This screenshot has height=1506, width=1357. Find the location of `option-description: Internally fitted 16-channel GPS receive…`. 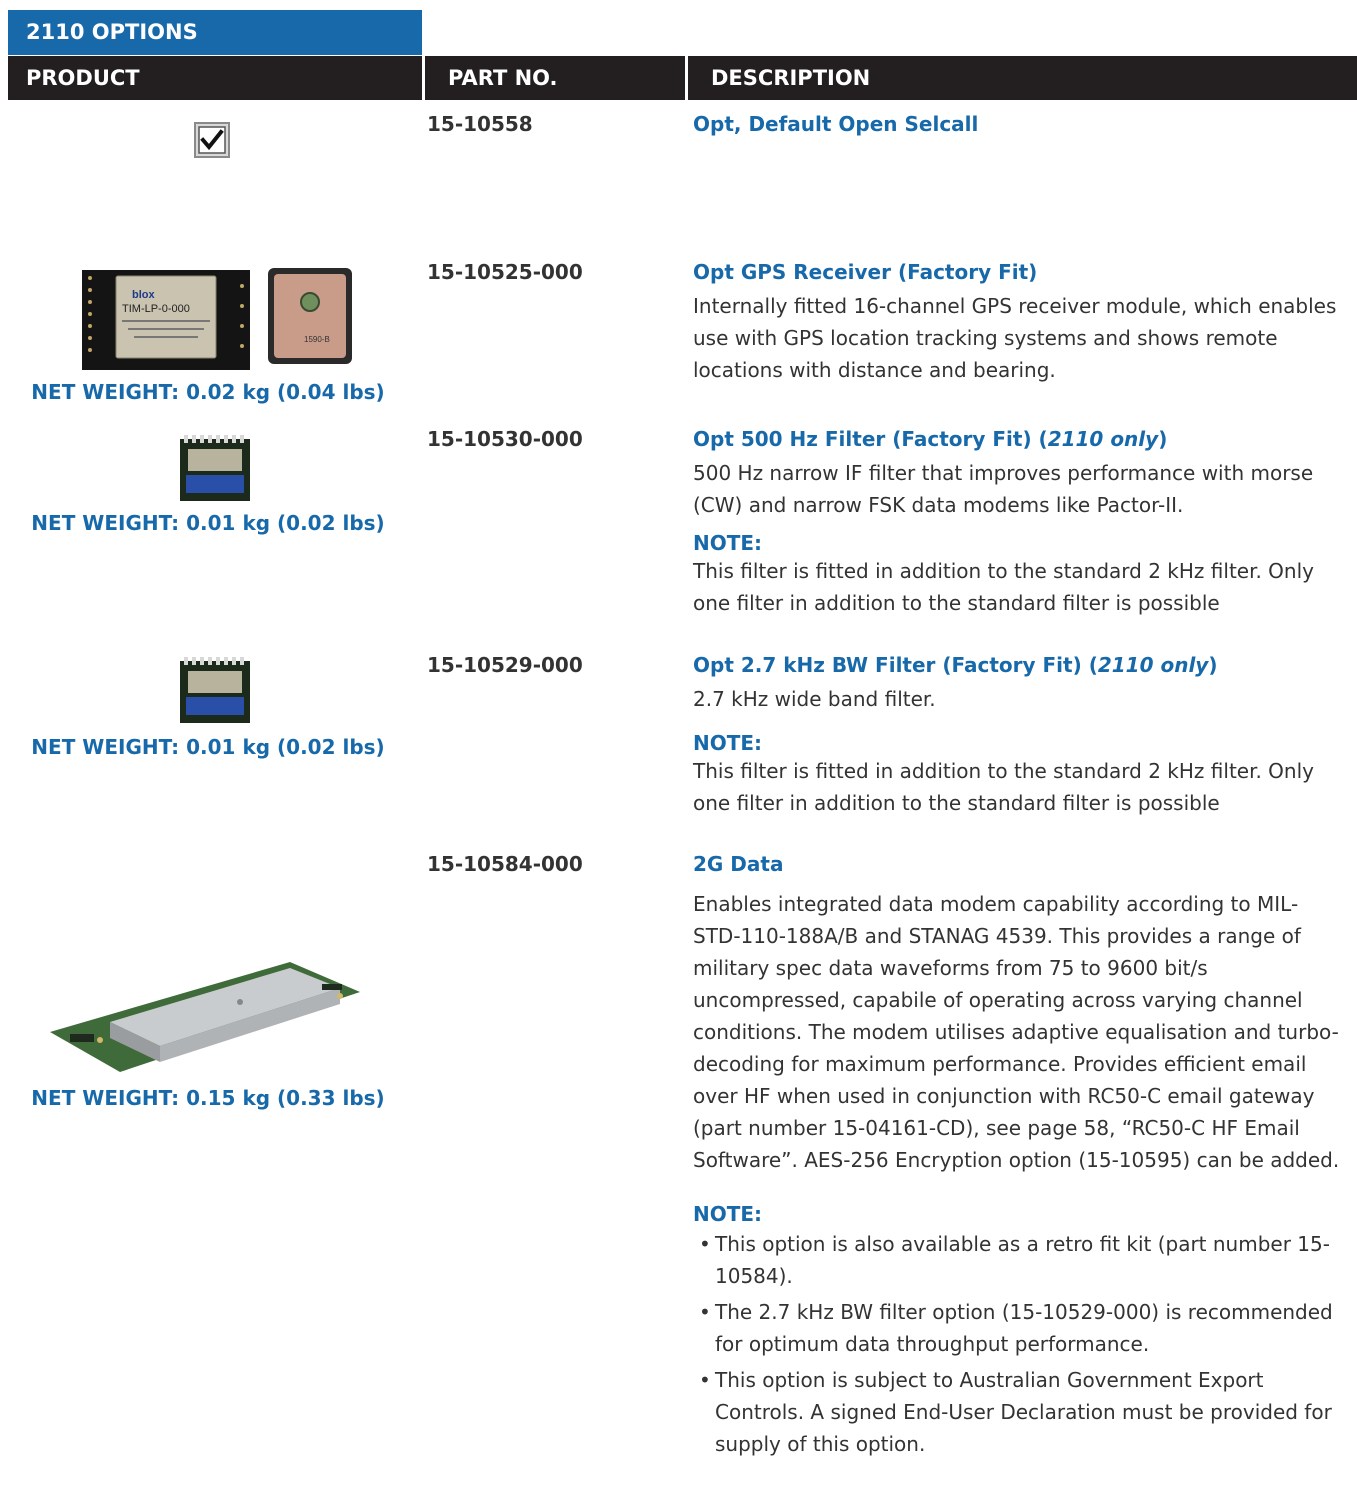

option-description: Internally fitted 16-channel GPS receive… is located at coordinates (1015, 338).